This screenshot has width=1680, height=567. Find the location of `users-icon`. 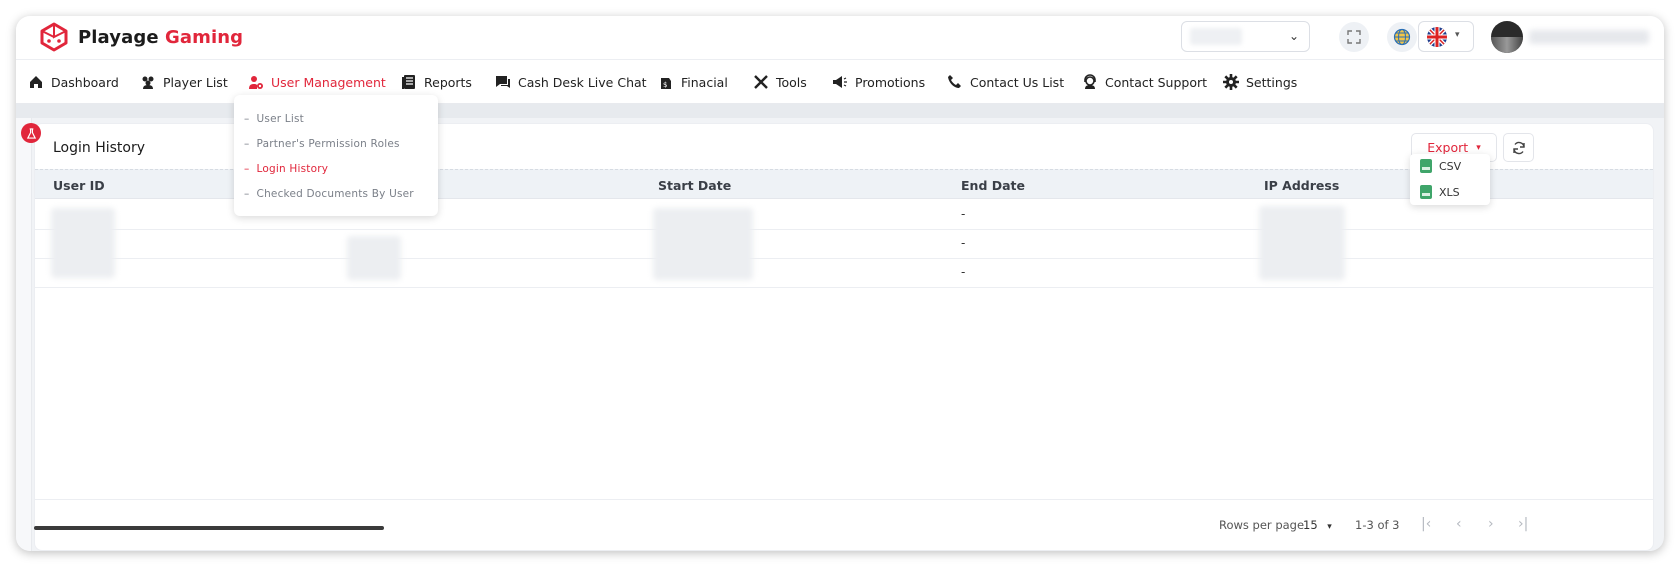

users-icon is located at coordinates (147, 82).